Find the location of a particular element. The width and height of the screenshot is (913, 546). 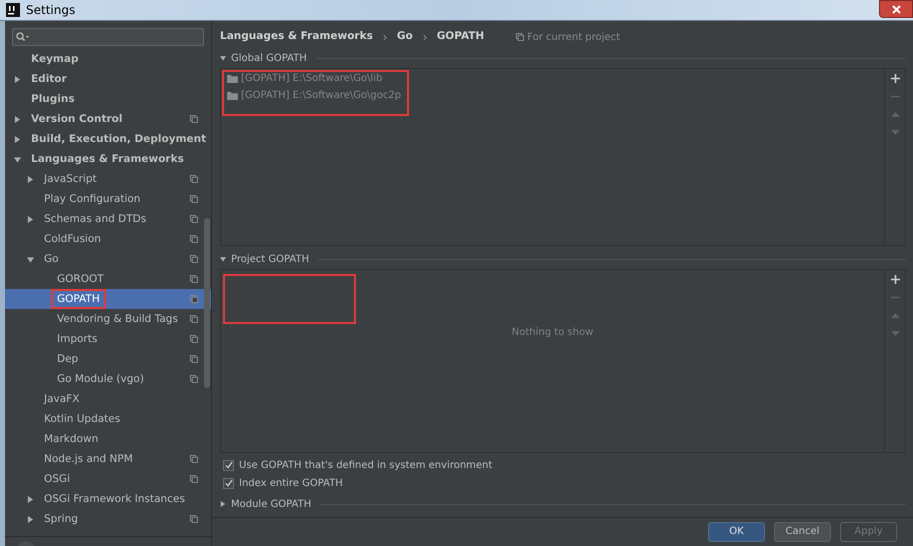

tree-item-label: Spring is located at coordinates (61, 519).